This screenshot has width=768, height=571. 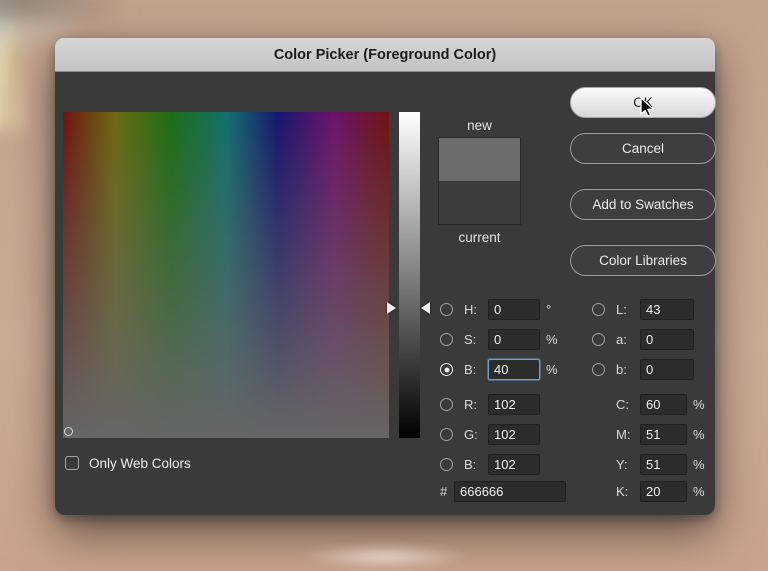 What do you see at coordinates (514, 339) in the screenshot?
I see `s-input` at bounding box center [514, 339].